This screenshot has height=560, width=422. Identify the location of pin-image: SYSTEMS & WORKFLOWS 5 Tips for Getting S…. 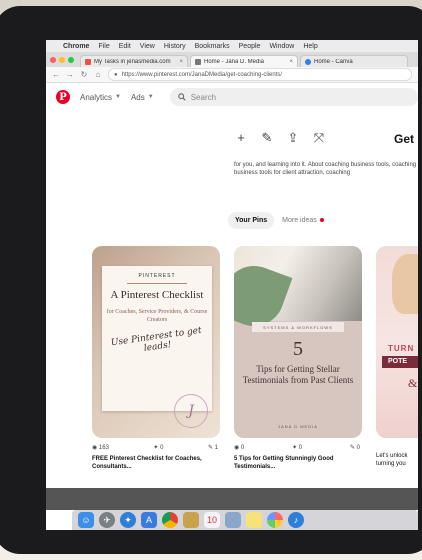
(298, 342).